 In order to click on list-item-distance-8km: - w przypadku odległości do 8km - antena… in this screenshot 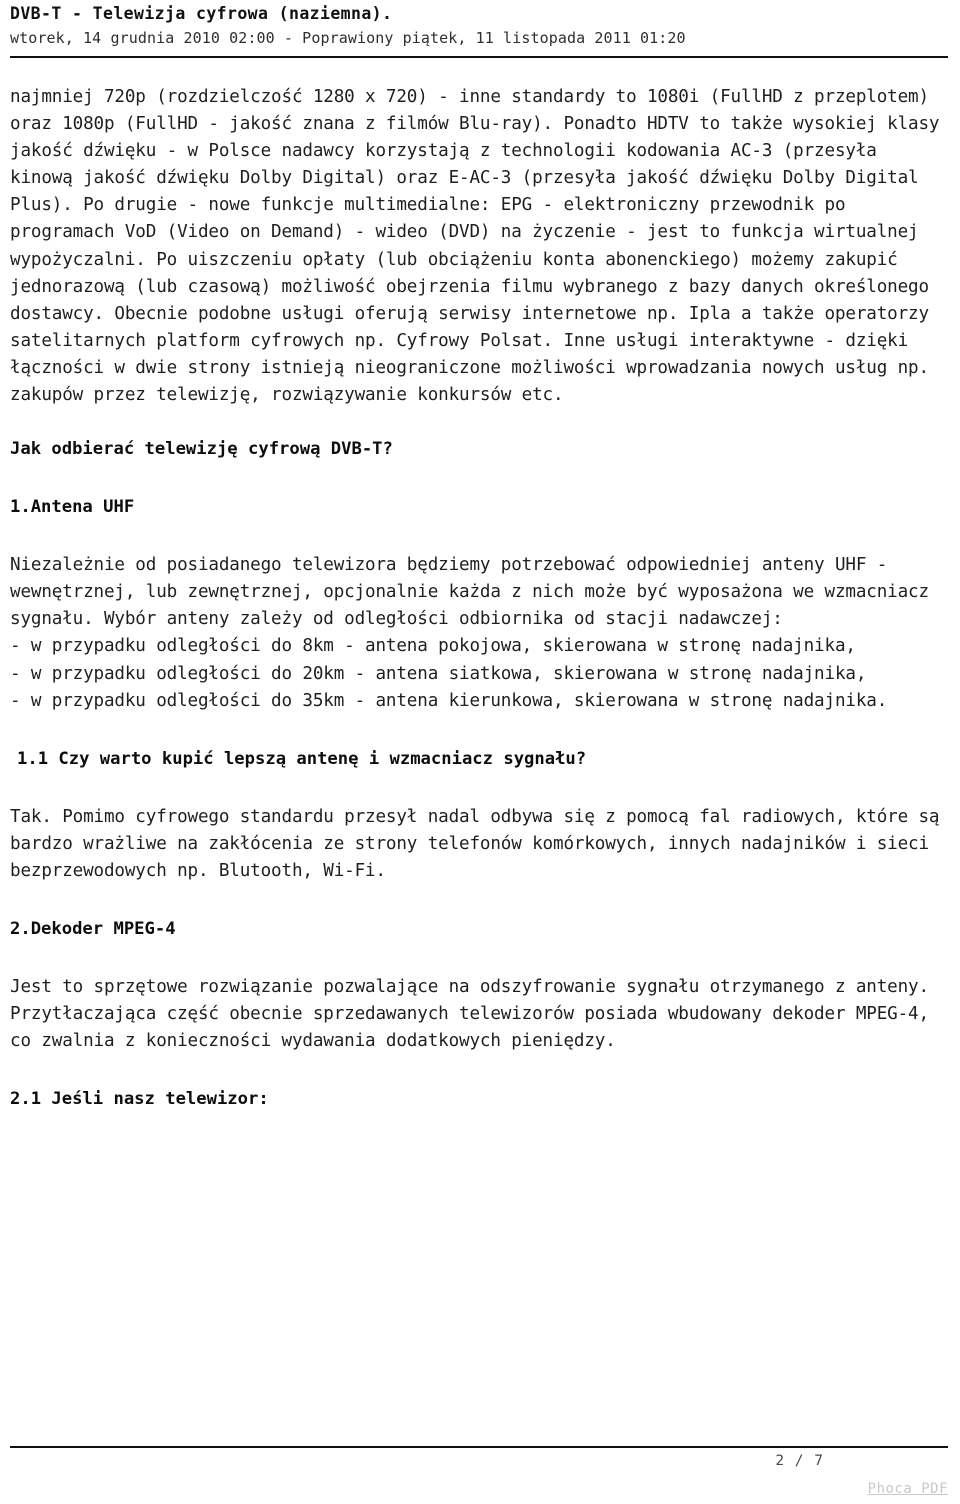, I will do `click(433, 646)`.